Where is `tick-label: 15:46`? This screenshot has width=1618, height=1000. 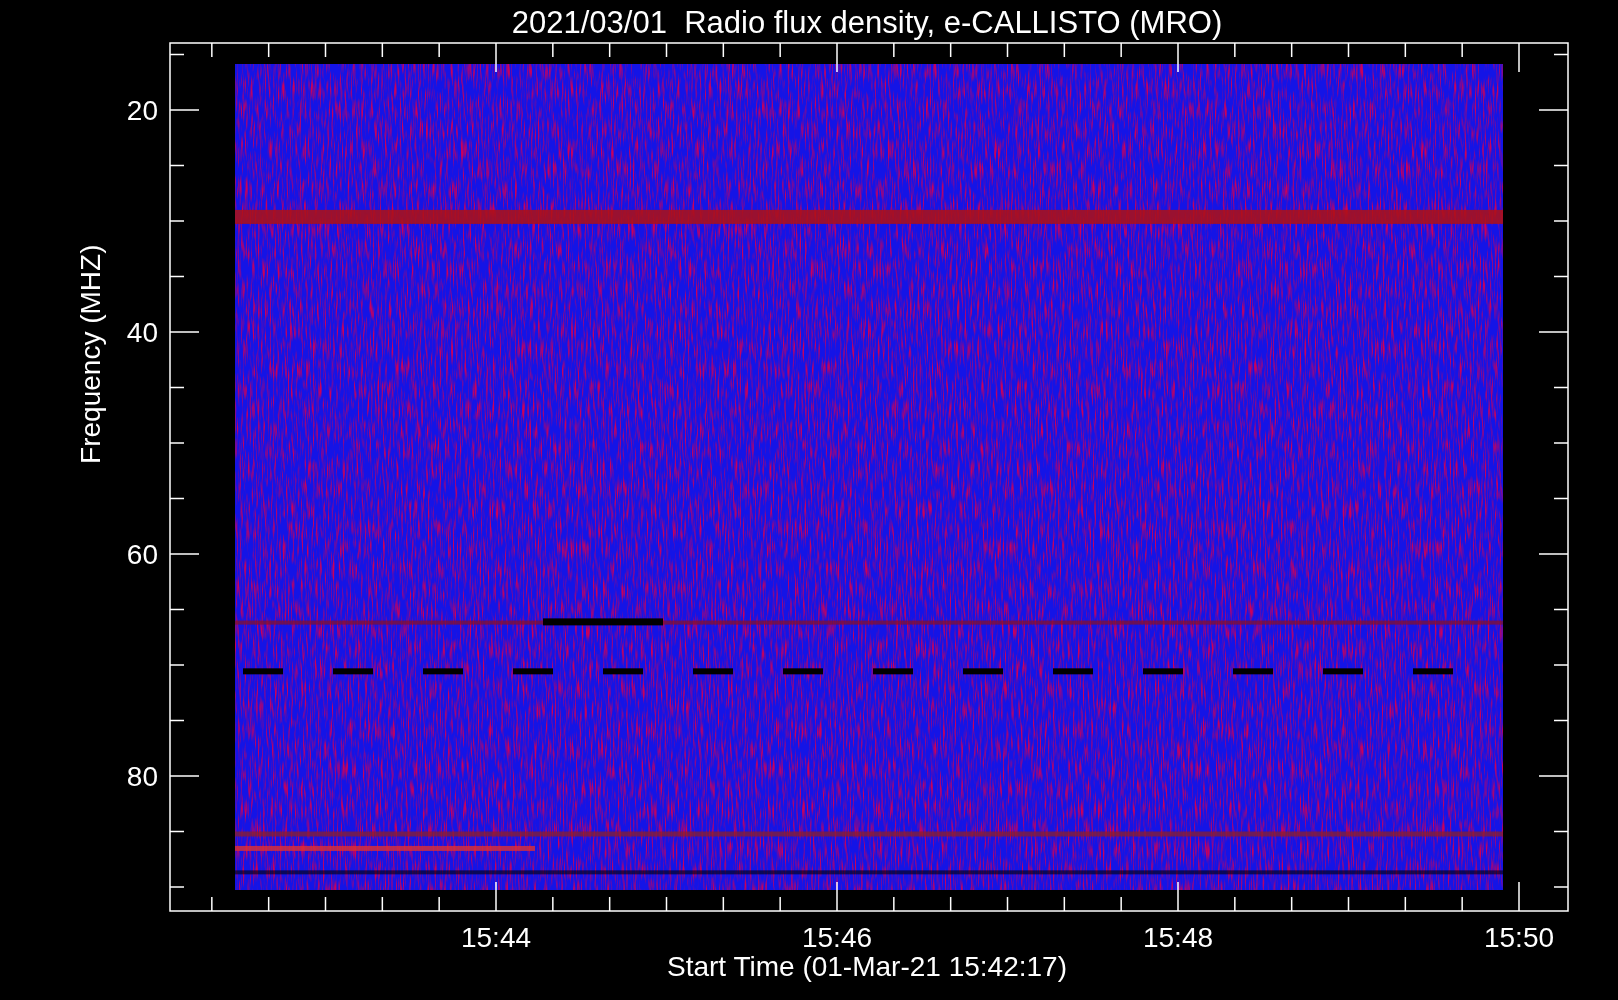
tick-label: 15:46 is located at coordinates (837, 937).